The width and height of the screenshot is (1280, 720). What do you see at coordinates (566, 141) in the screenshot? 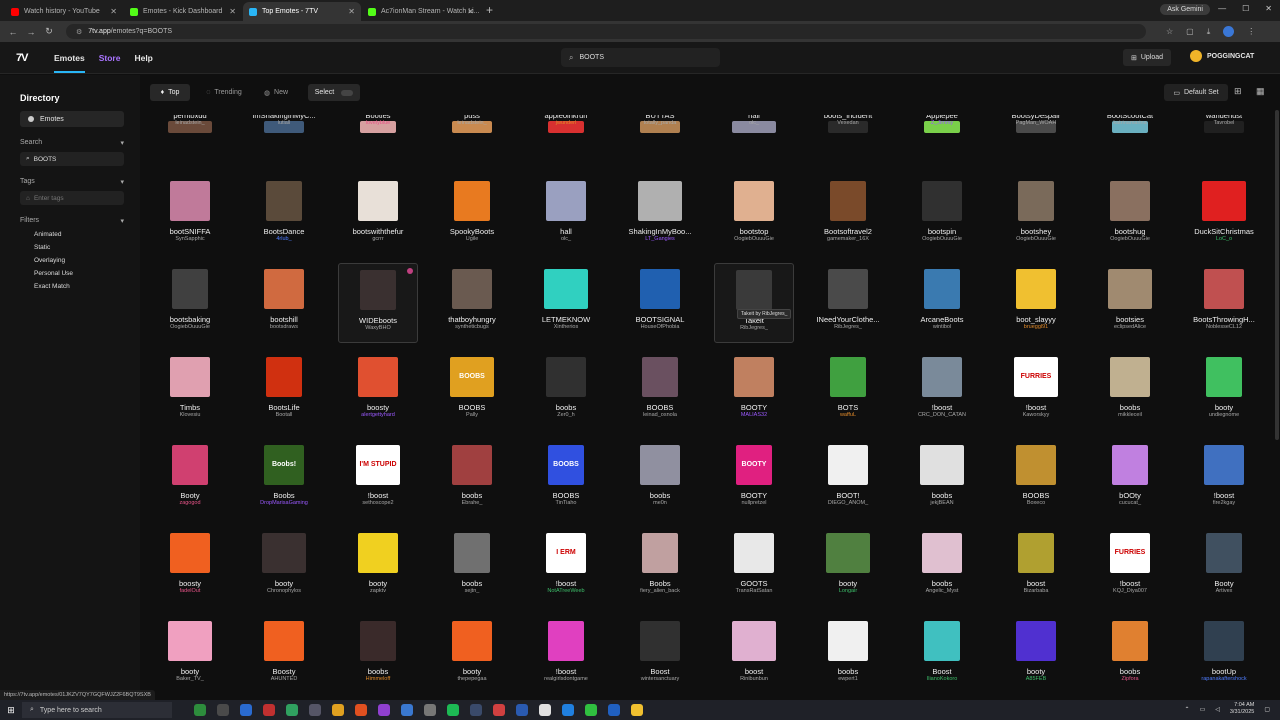
I see `emote-card: appleoinkrun jwunderl` at bounding box center [566, 141].